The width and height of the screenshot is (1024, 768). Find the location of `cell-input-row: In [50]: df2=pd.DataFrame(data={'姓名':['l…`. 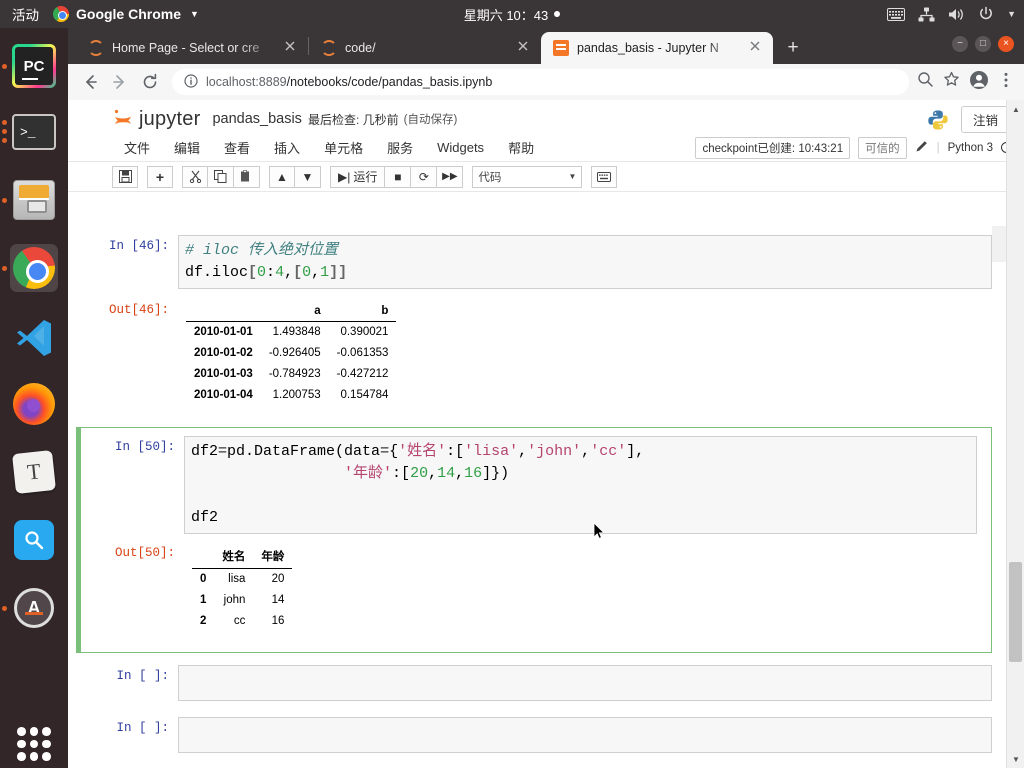

cell-input-row: In [50]: df2=pd.DataFrame(data={'姓名':['l… is located at coordinates (536, 483).